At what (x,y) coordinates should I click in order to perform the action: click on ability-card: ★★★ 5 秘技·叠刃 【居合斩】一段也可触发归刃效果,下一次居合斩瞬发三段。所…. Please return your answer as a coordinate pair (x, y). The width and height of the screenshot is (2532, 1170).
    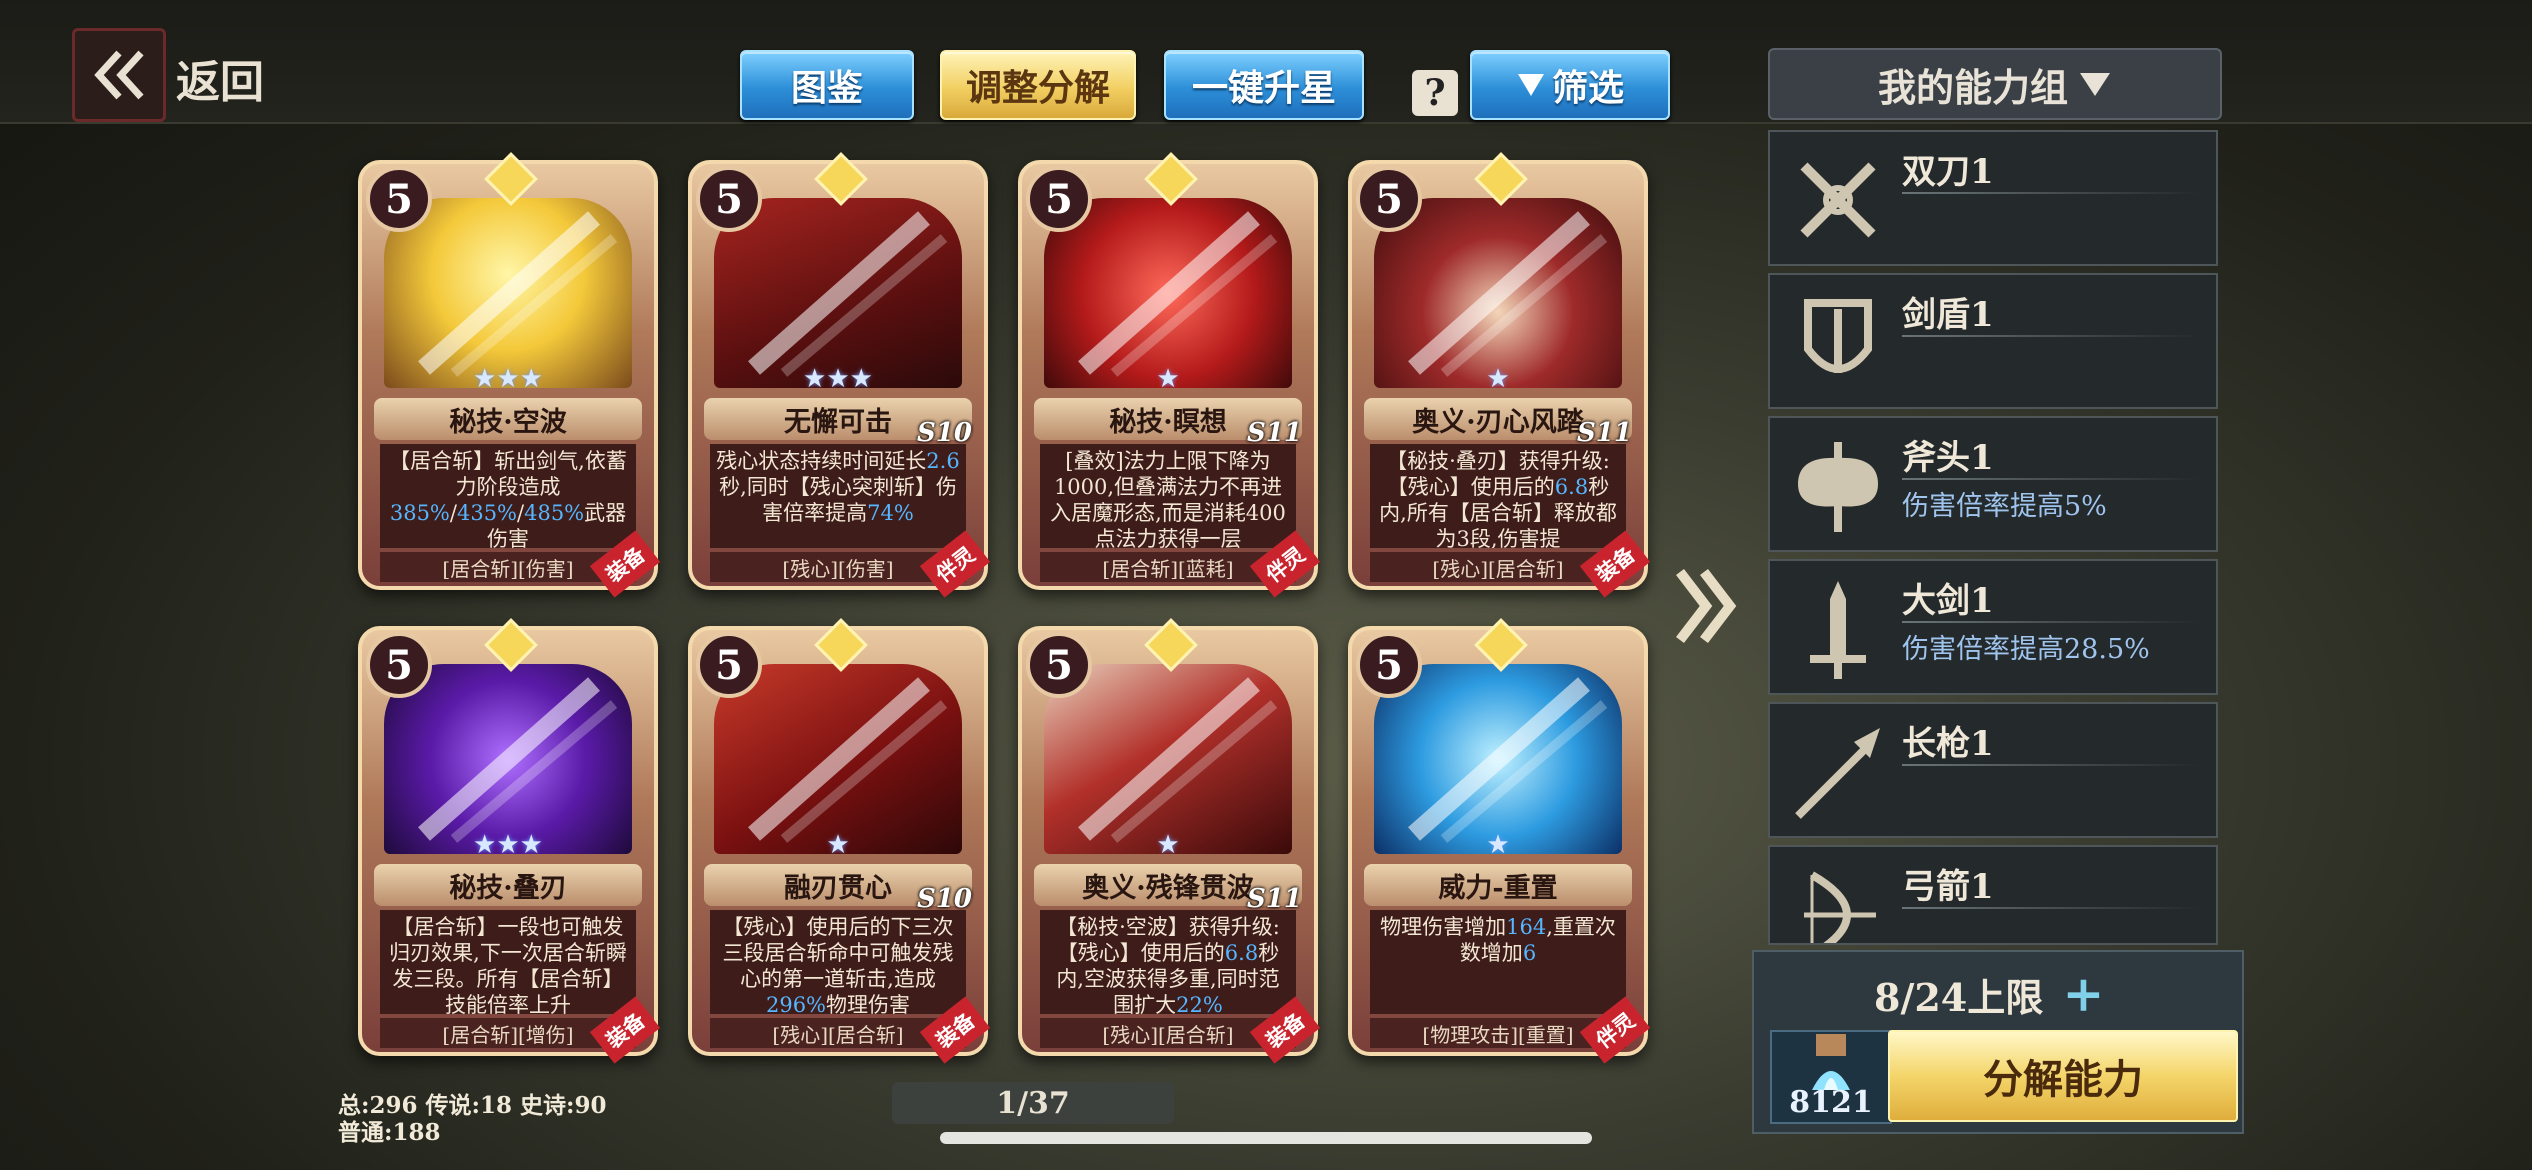
    Looking at the image, I should click on (509, 841).